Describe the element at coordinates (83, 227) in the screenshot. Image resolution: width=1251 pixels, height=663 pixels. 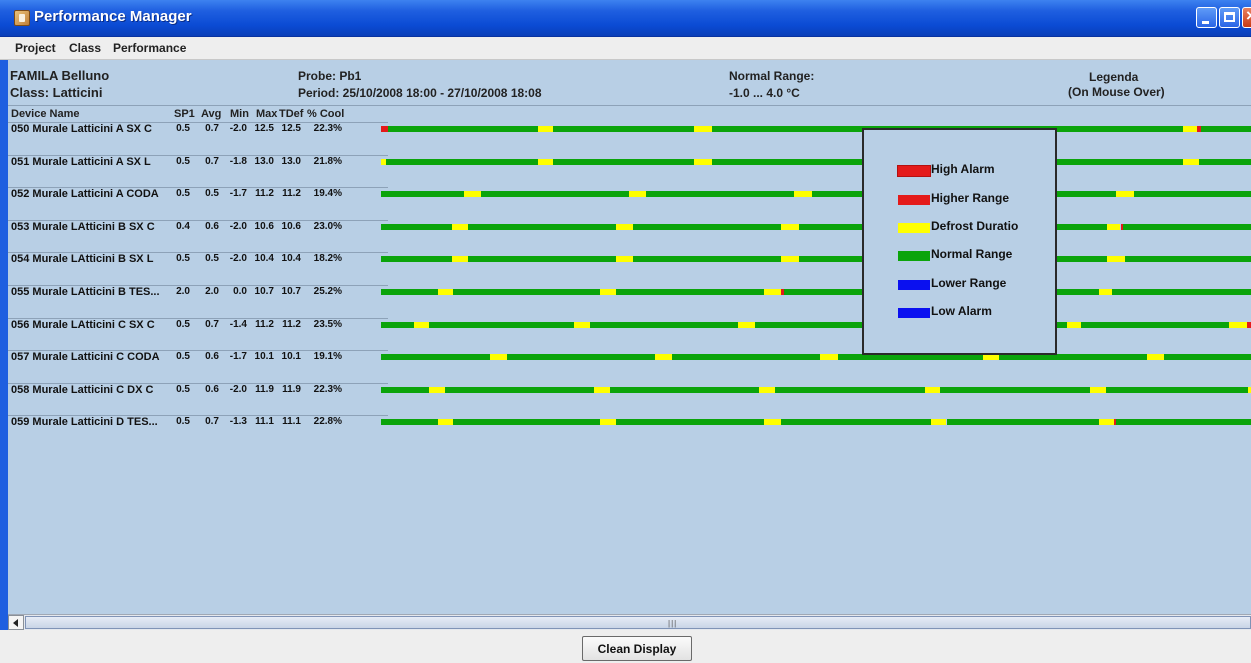
I see `device-name: 053 Murale LAtticini B SX C` at that location.